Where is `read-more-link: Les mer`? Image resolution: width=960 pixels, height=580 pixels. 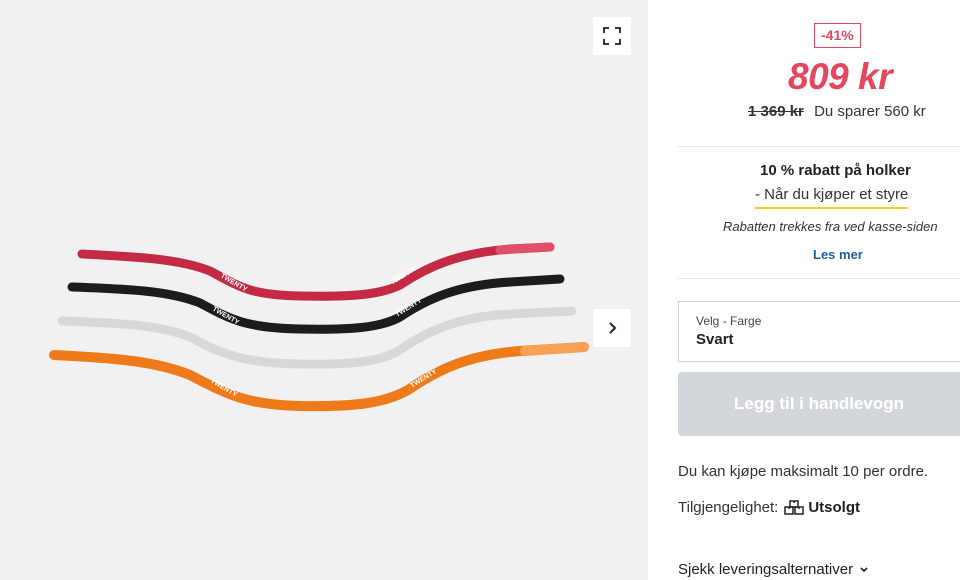
read-more-link: Les mer is located at coordinates (838, 254).